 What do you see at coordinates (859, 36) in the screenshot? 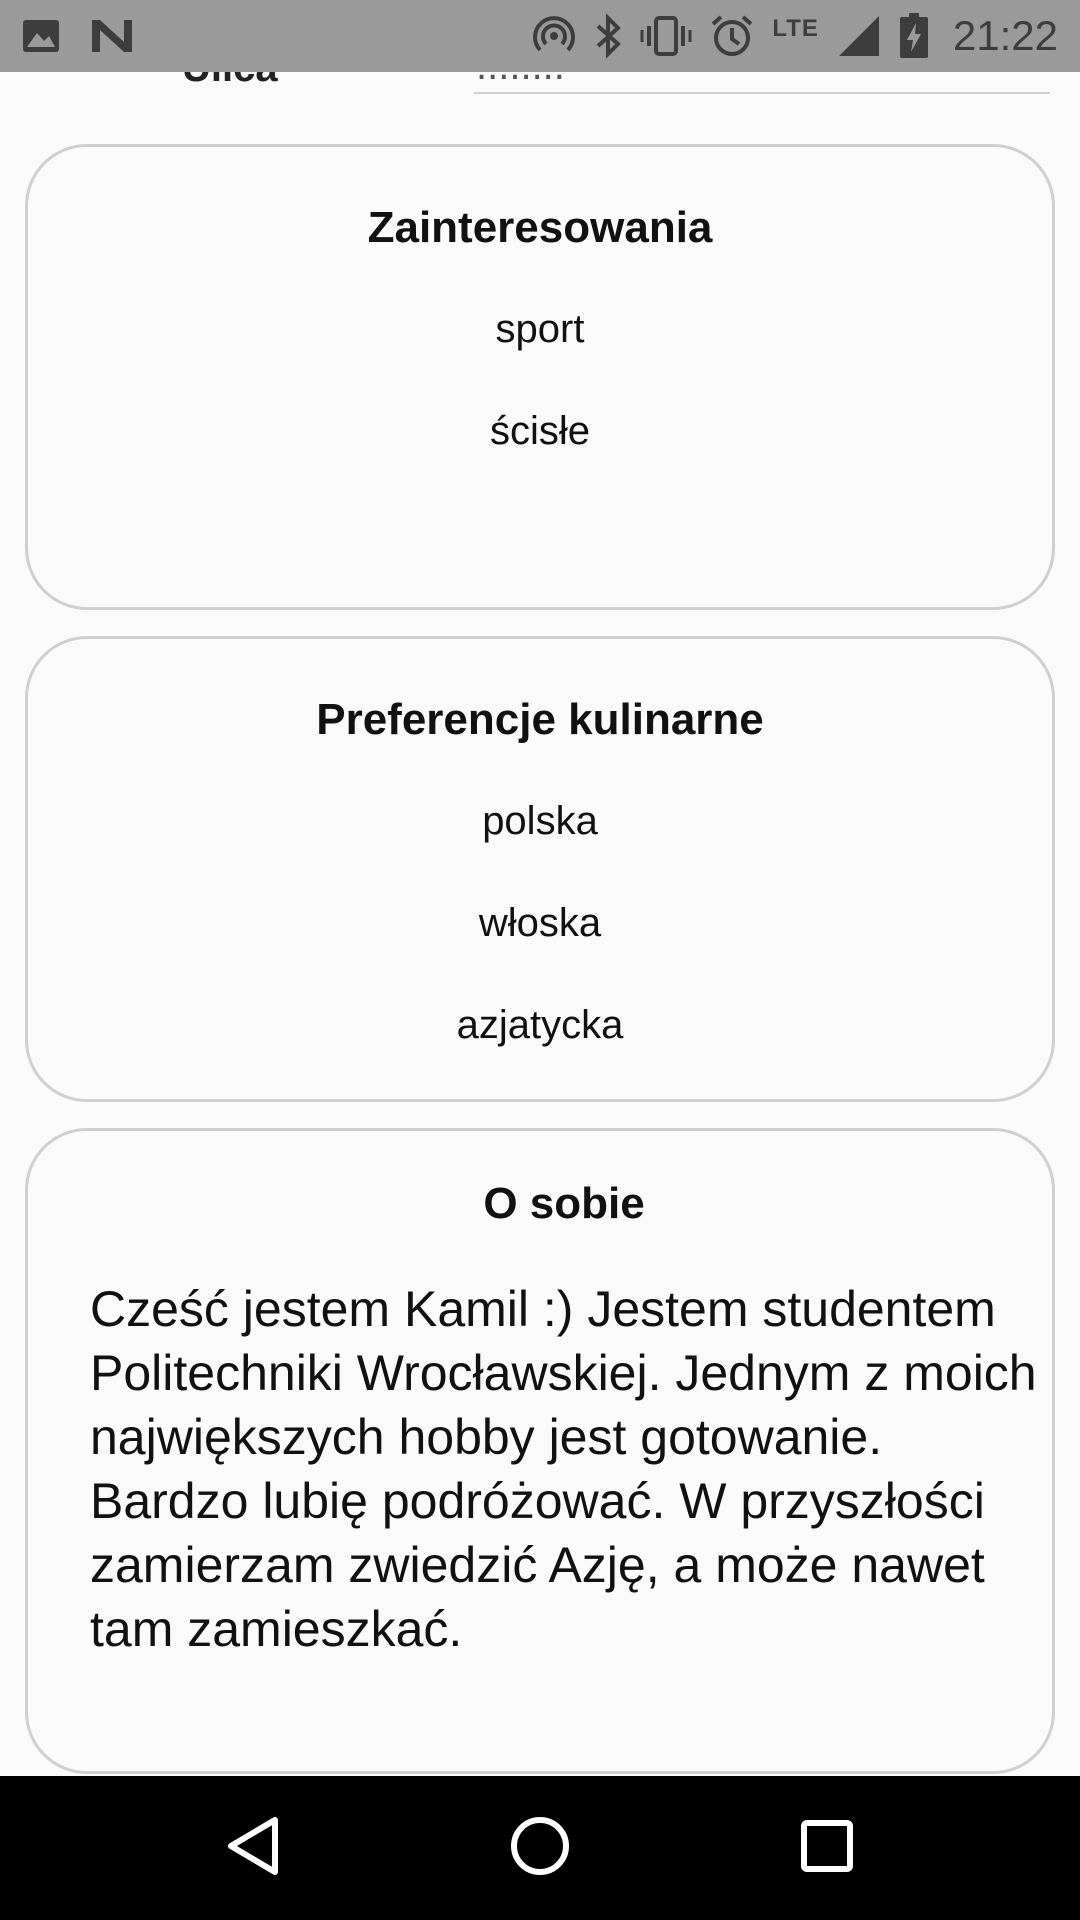
I see `signal-icon` at bounding box center [859, 36].